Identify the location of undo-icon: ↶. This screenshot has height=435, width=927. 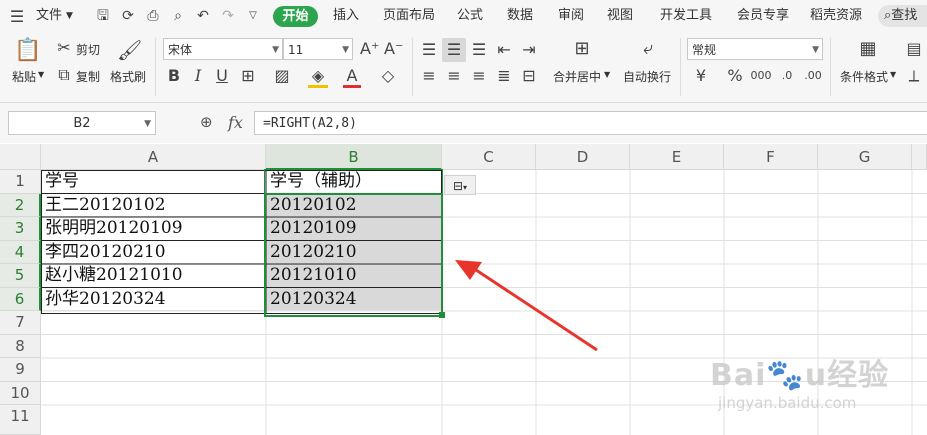
(203, 16).